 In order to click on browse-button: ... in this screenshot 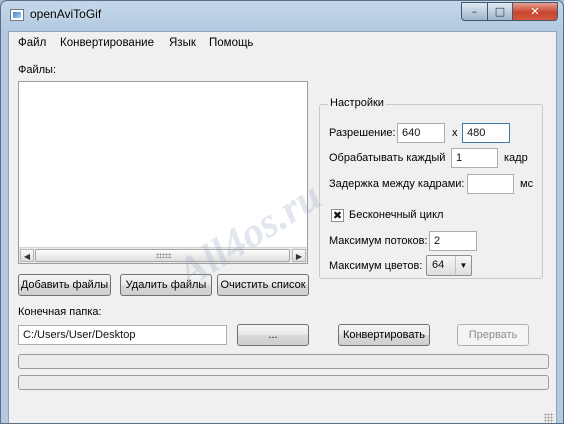, I will do `click(273, 335)`.